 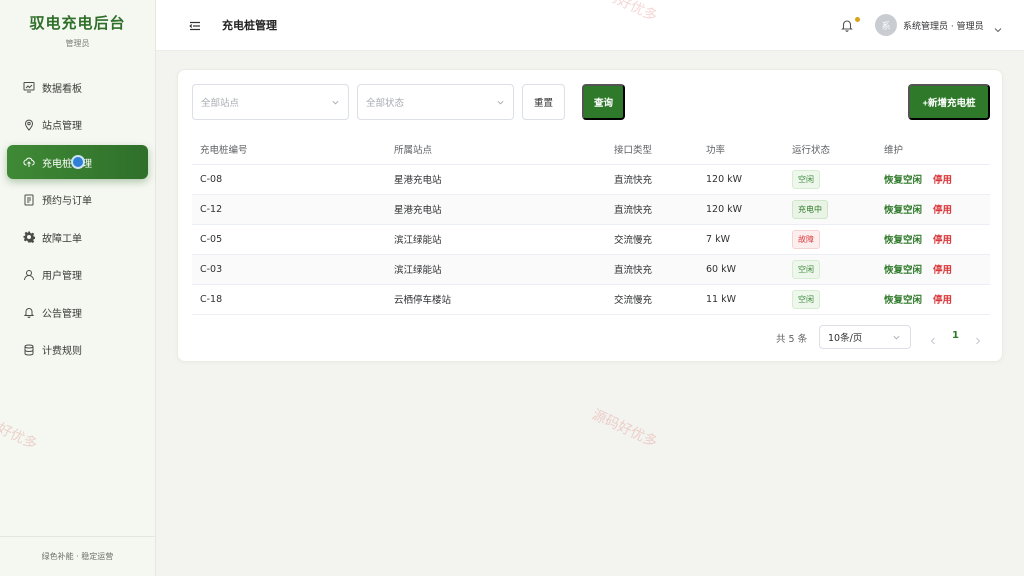 What do you see at coordinates (195, 25) in the screenshot?
I see `menu-toggle-icon` at bounding box center [195, 25].